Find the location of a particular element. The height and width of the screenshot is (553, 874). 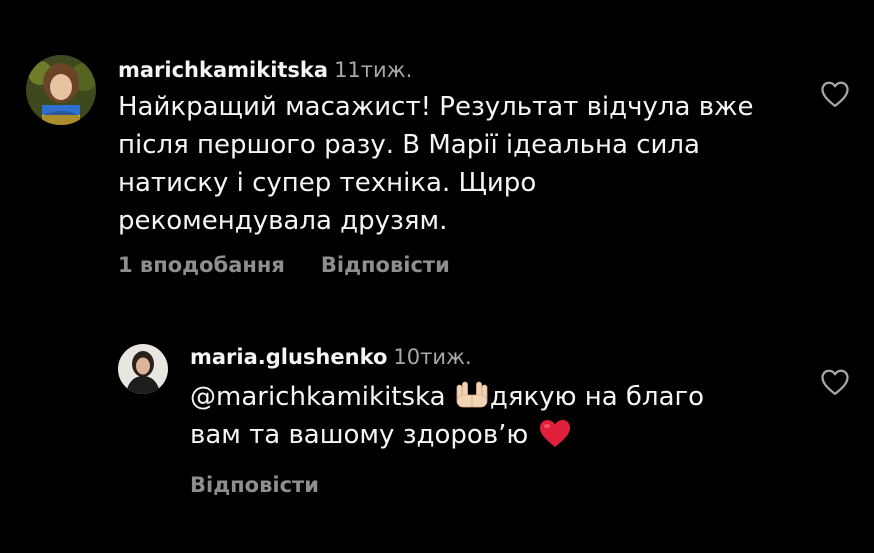

comment-actions: Відповісти is located at coordinates (254, 485).